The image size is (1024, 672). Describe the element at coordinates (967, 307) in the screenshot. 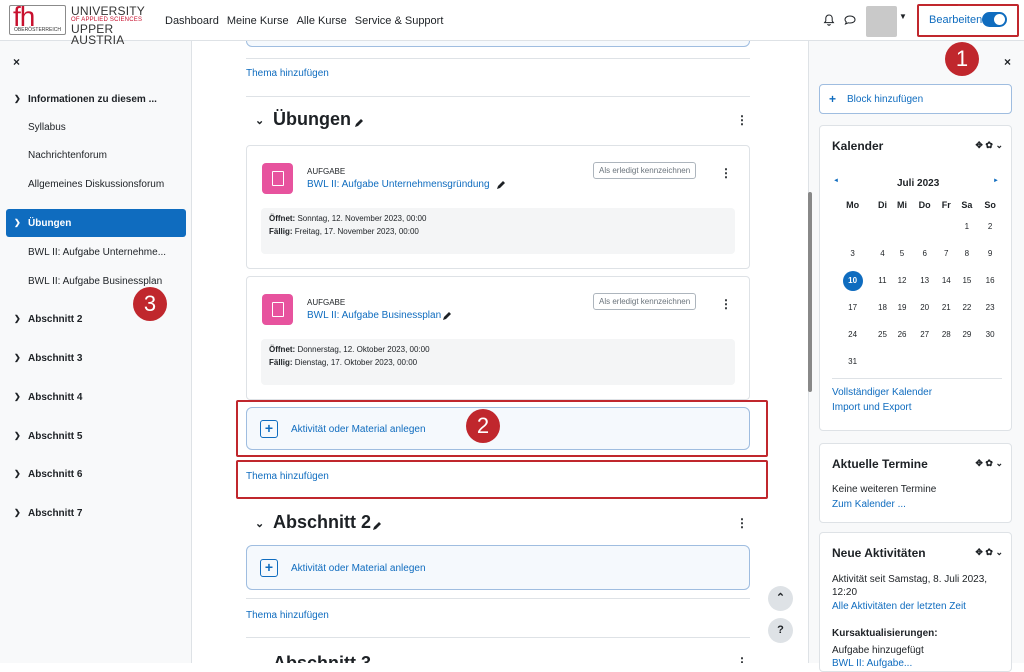

I see `calendar-day: 22` at that location.